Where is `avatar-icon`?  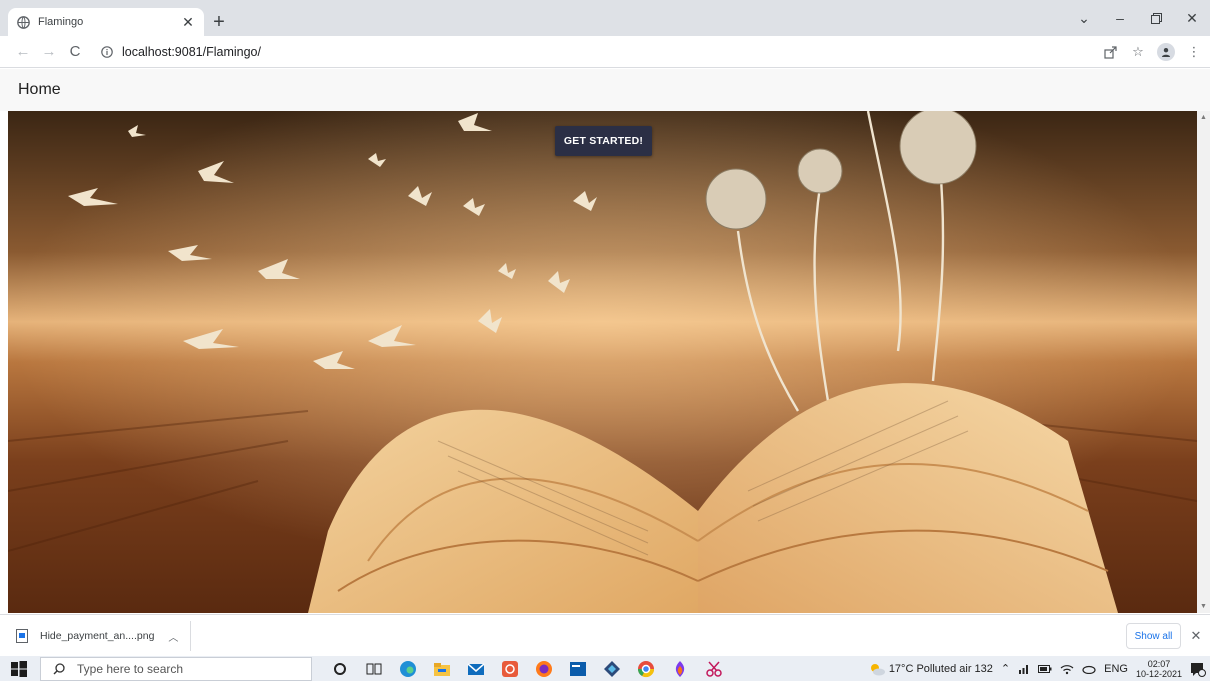 avatar-icon is located at coordinates (1166, 52).